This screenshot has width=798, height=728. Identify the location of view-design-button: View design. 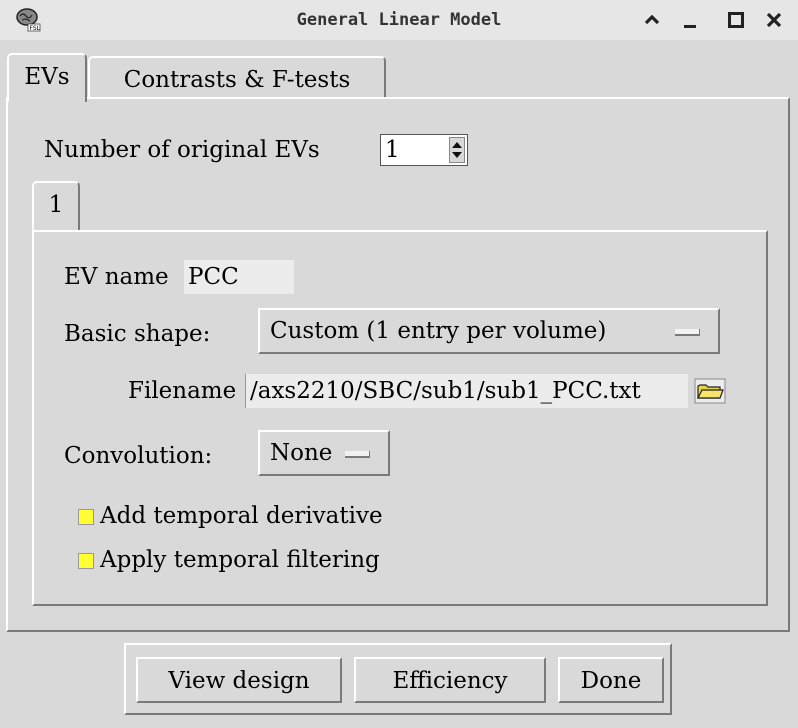
(239, 680).